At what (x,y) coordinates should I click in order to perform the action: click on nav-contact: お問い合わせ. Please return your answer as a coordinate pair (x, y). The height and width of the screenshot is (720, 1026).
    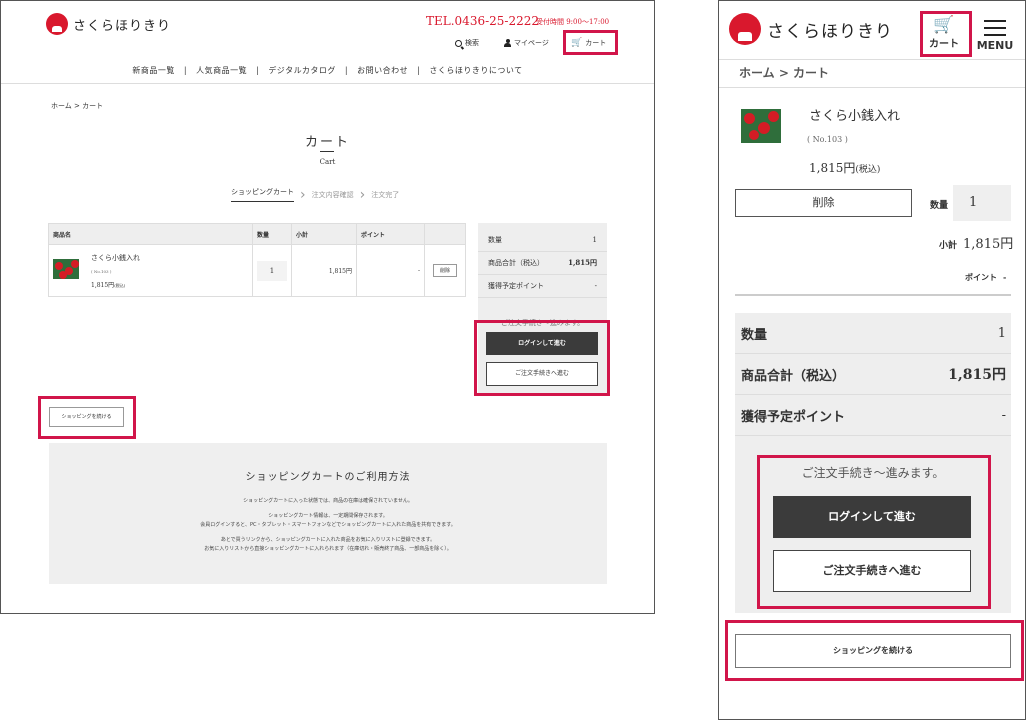
    Looking at the image, I should click on (382, 70).